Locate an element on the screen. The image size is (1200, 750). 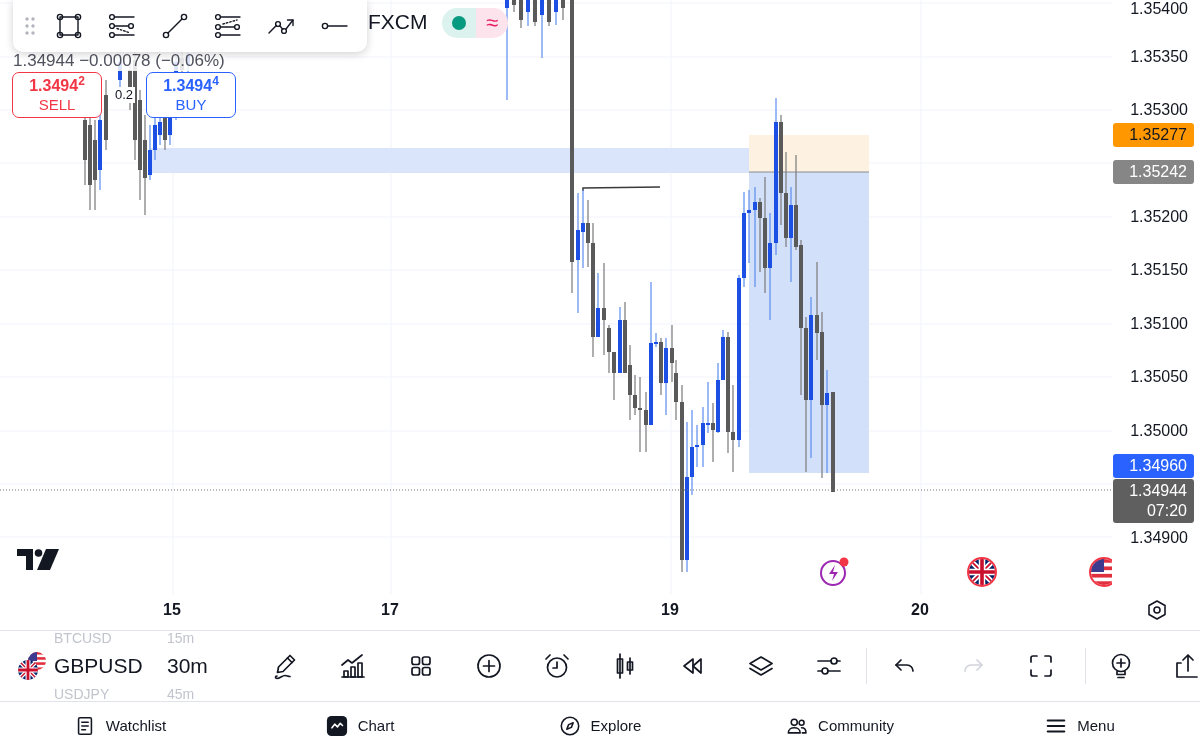
date-label: 17 is located at coordinates (390, 610).